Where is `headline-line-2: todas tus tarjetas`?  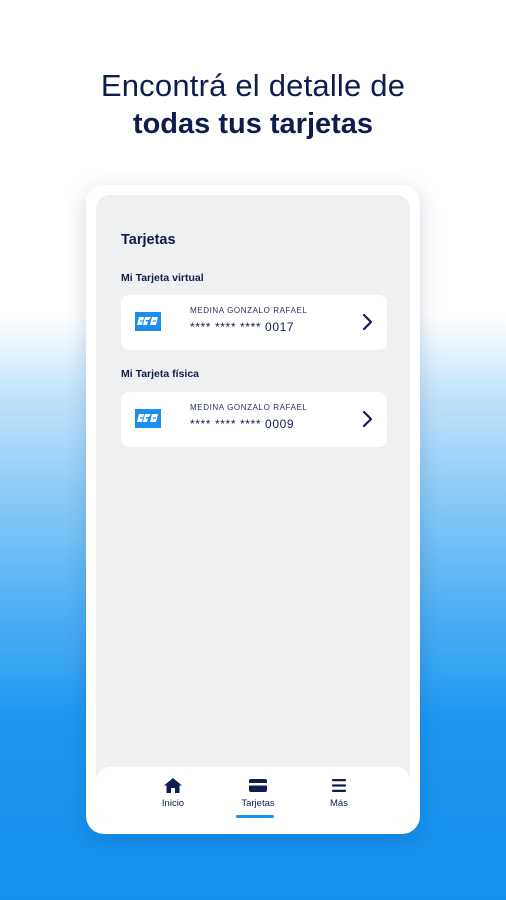
headline-line-2: todas tus tarjetas is located at coordinates (253, 124).